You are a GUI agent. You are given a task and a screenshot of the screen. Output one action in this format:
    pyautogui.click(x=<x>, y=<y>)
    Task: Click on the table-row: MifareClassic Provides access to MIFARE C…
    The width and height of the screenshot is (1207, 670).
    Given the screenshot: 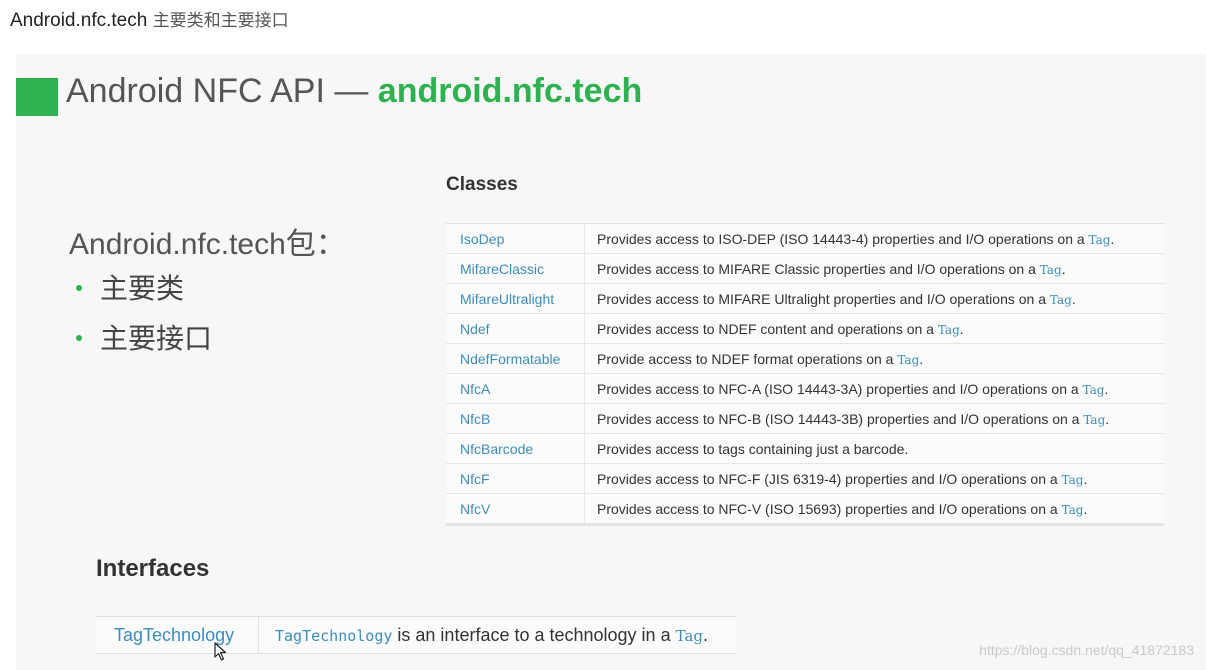 What is the action you would take?
    pyautogui.click(x=805, y=268)
    